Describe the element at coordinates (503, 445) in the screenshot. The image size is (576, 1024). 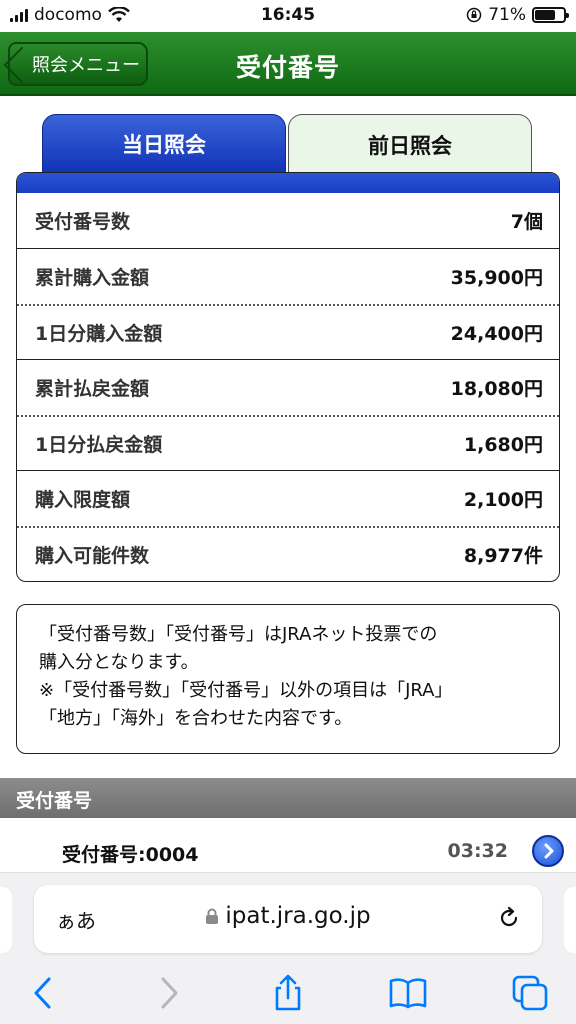
I see `row-value: 1,680円` at that location.